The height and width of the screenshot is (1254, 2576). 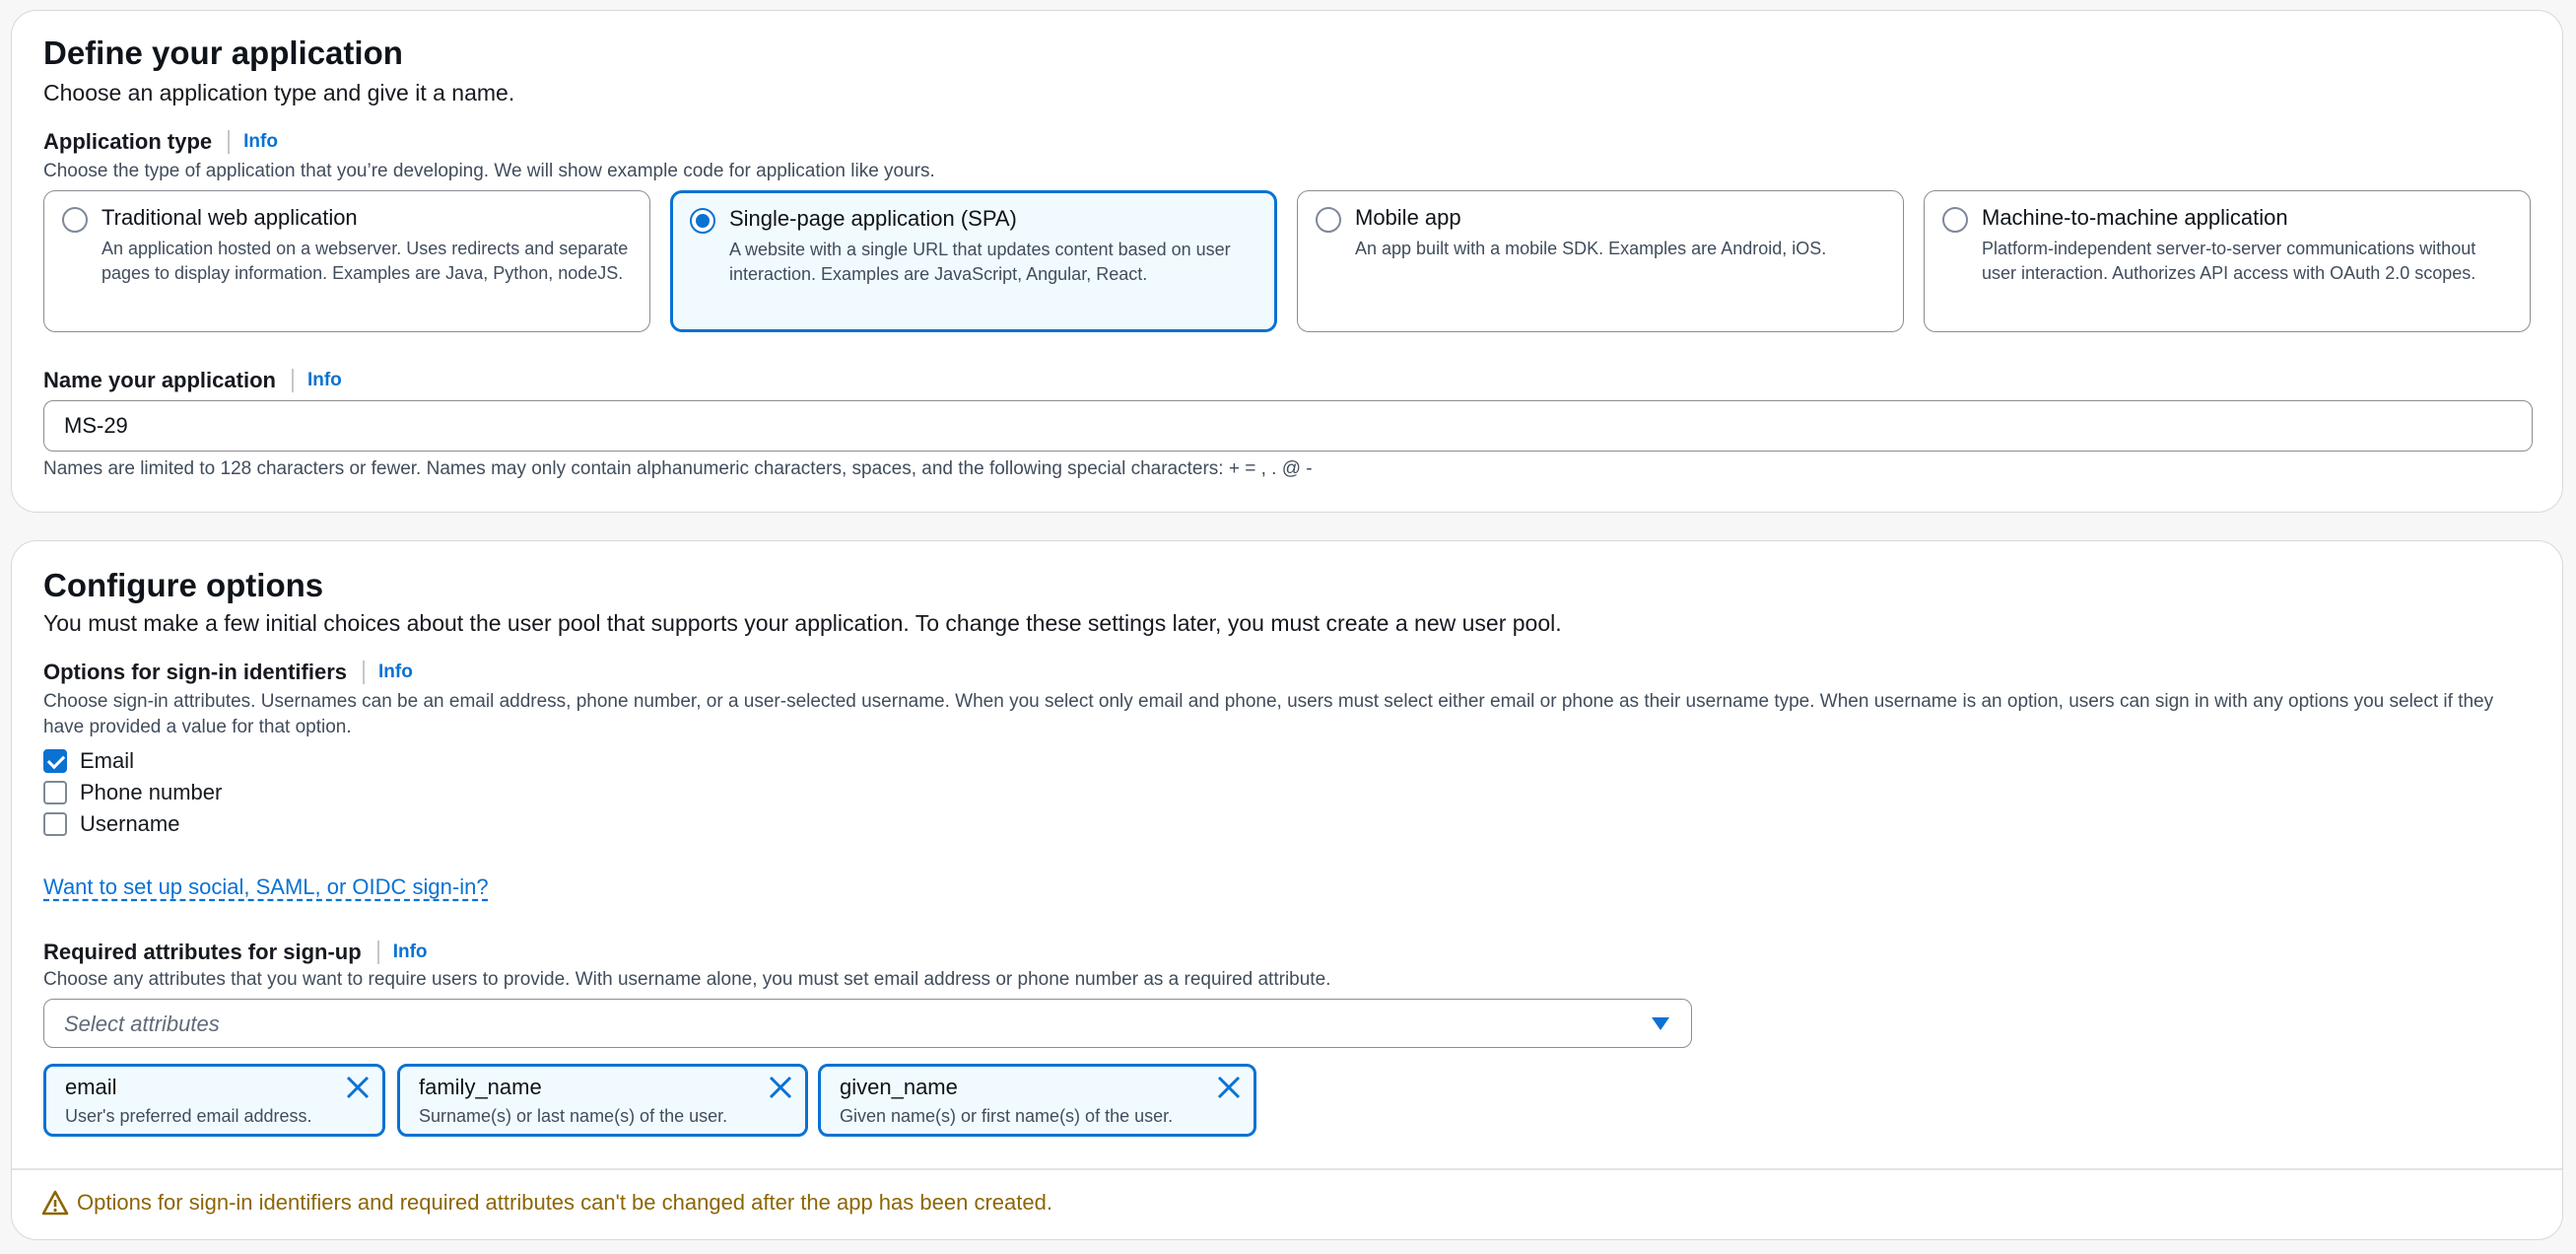 What do you see at coordinates (230, 217) in the screenshot?
I see `tile-title: Traditional web application` at bounding box center [230, 217].